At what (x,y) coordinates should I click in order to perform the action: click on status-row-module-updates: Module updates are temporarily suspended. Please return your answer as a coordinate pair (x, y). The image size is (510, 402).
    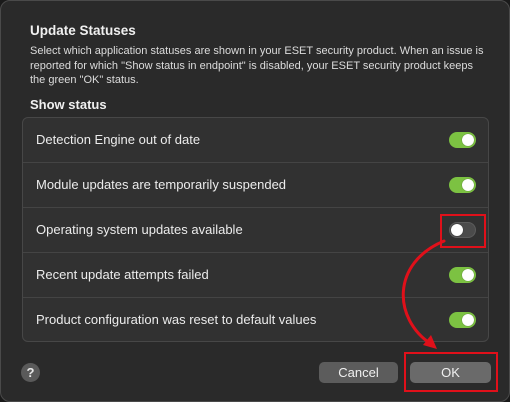
    Looking at the image, I should click on (255, 185).